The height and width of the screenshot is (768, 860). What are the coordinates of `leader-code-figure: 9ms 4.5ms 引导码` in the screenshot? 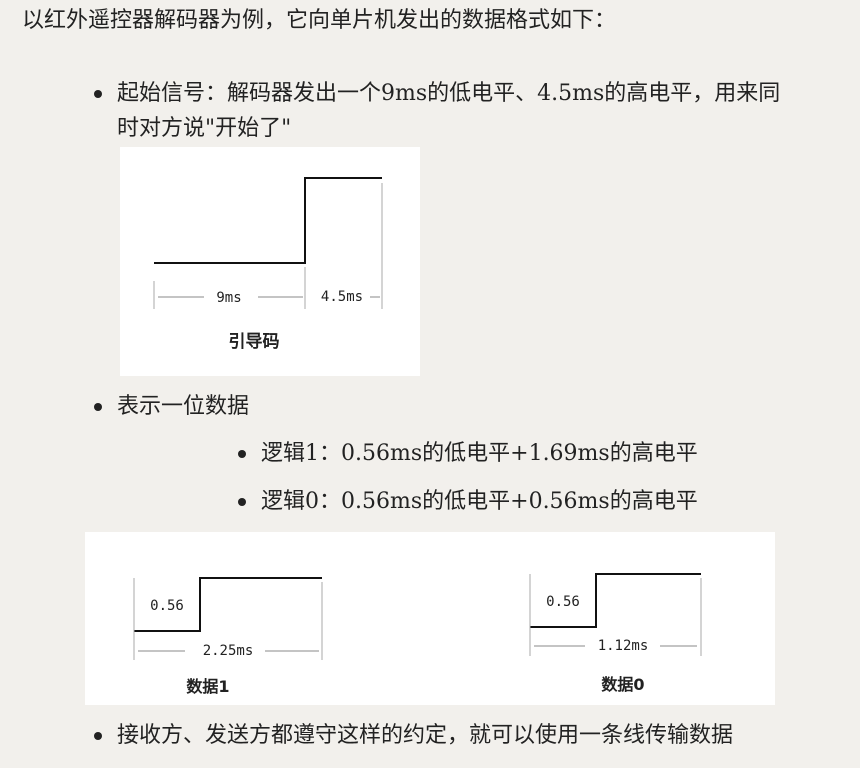 It's located at (270, 261).